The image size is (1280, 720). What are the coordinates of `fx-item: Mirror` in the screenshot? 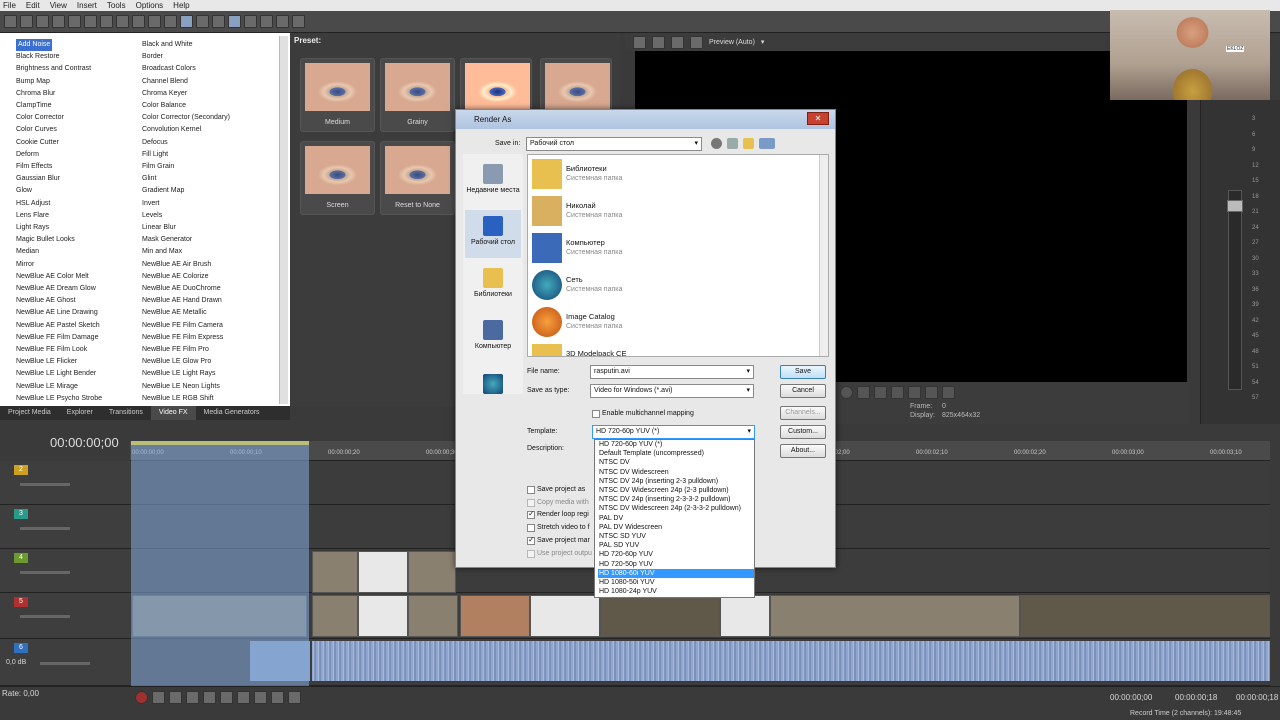 It's located at (59, 265).